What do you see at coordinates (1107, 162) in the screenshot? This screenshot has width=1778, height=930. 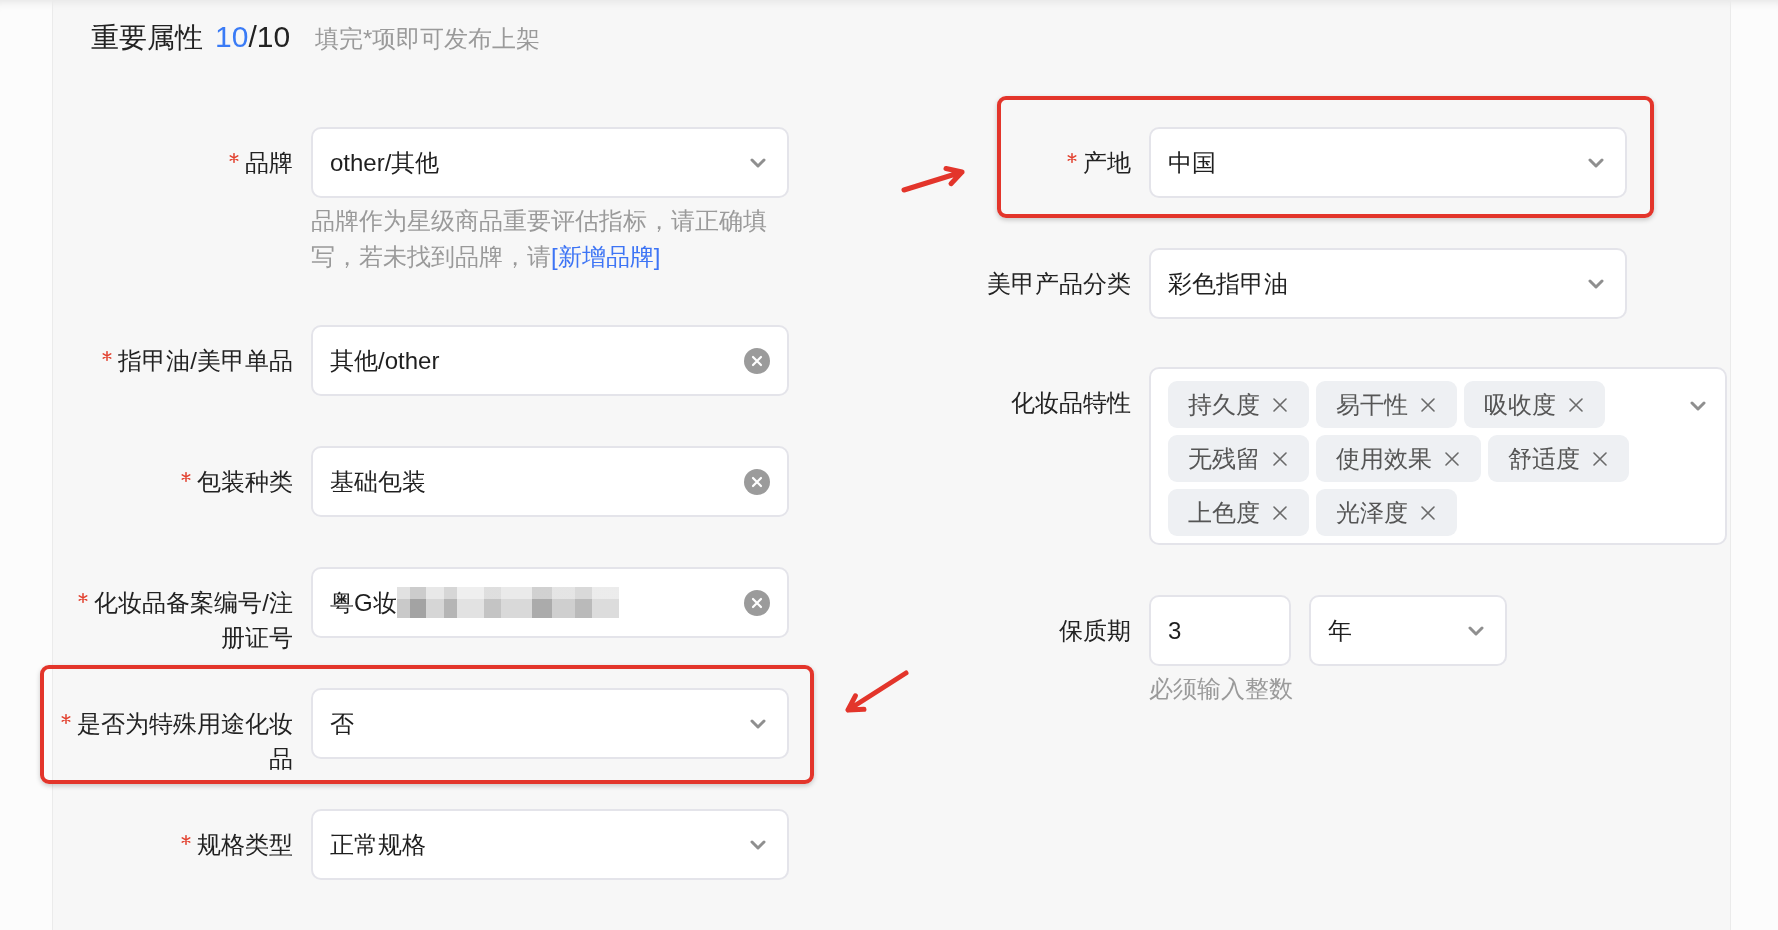 I see `field-label: 产地` at bounding box center [1107, 162].